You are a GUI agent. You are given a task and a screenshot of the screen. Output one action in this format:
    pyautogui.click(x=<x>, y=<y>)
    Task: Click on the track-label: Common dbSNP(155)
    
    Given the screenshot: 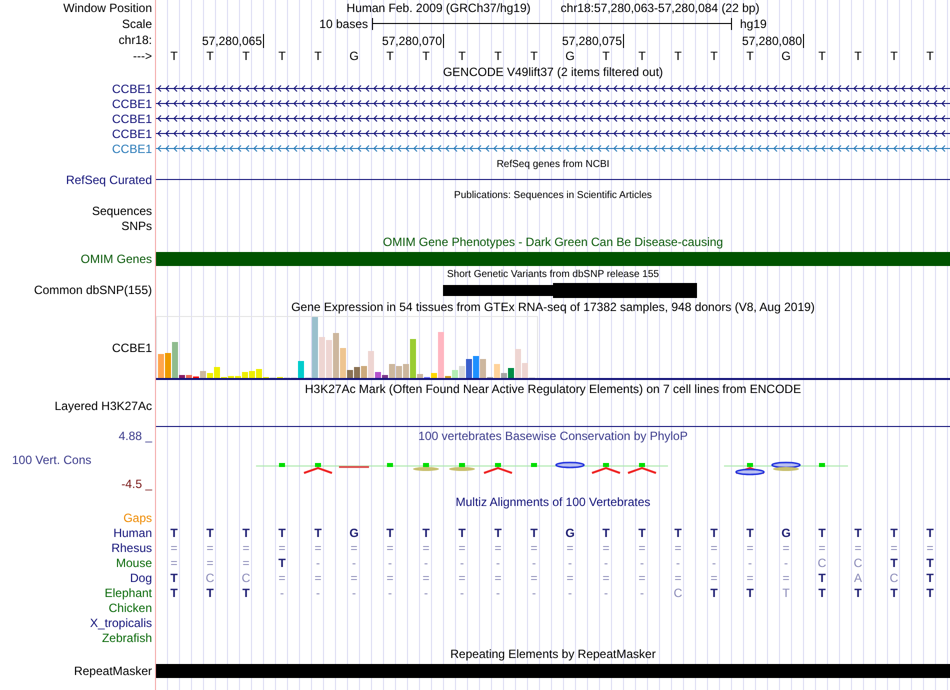 What is the action you would take?
    pyautogui.click(x=93, y=290)
    